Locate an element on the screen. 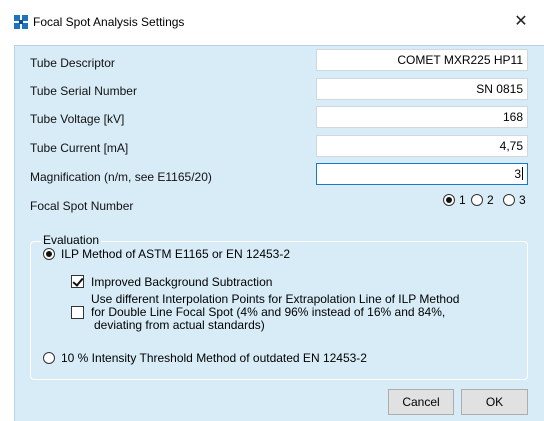 Image resolution: width=544 pixels, height=421 pixels. interpolation-line-3: deviating from actual standards) is located at coordinates (179, 325).